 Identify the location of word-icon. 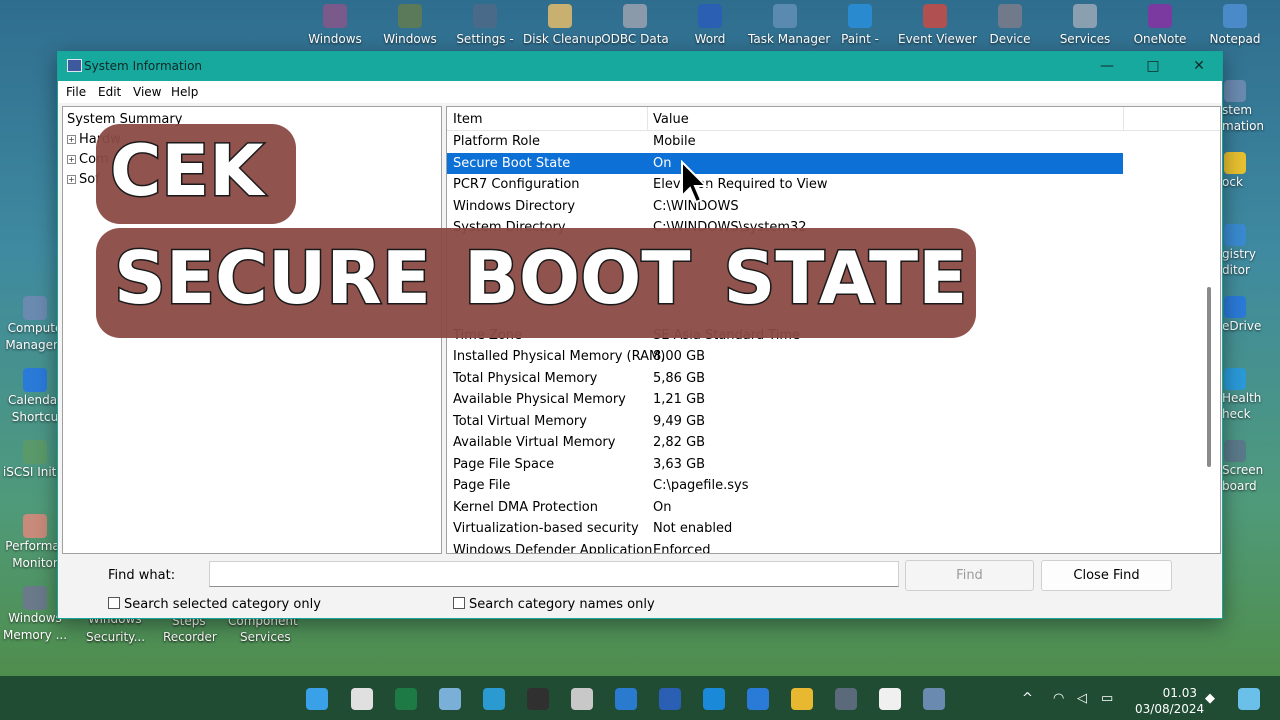
(670, 699).